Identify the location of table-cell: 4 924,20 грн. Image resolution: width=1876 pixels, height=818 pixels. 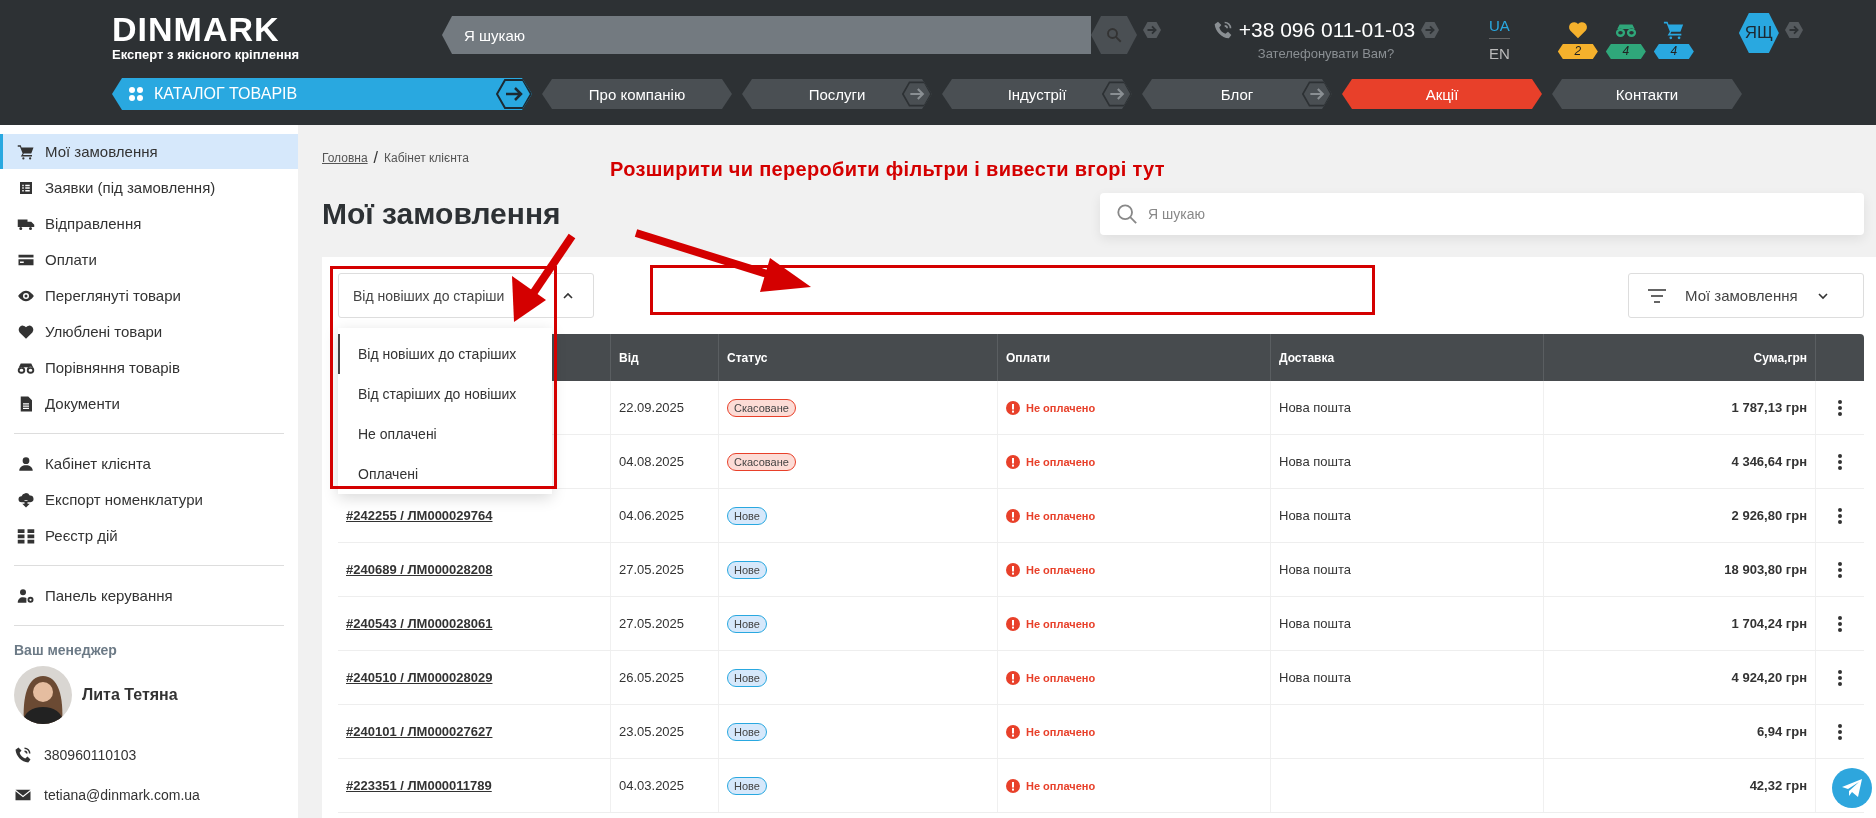
(1769, 677).